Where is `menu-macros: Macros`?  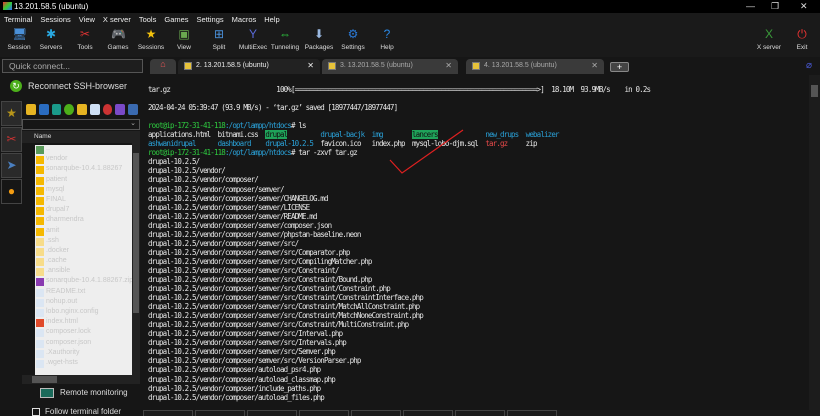
menu-macros: Macros is located at coordinates (244, 19).